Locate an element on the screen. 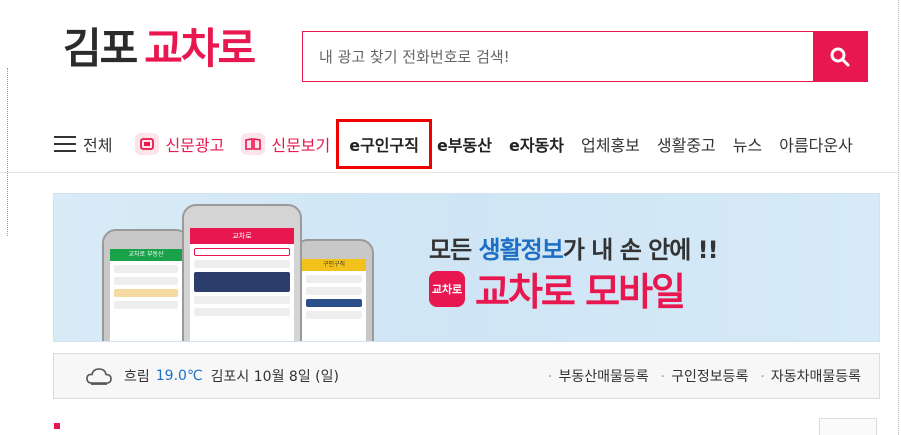 This screenshot has width=901, height=435. nav-item-beautiful: 아름다운사 is located at coordinates (816, 144).